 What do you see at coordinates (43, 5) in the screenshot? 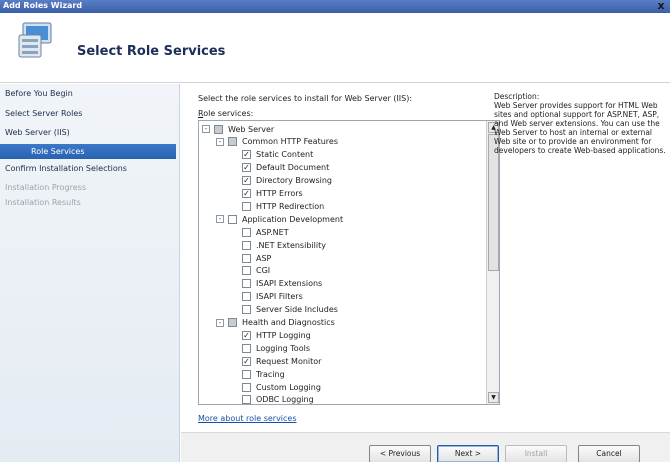
I see `window-title: Add Roles Wizard` at bounding box center [43, 5].